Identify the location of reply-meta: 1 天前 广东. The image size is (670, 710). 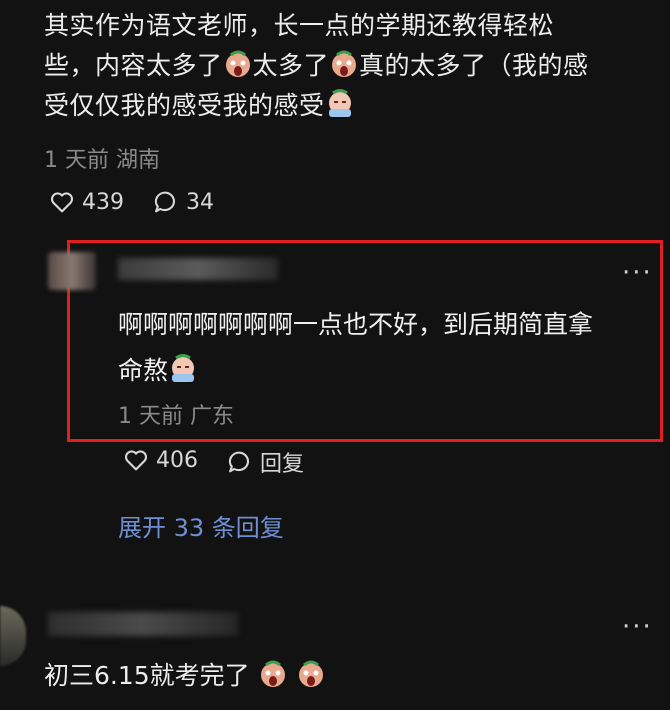
(176, 416).